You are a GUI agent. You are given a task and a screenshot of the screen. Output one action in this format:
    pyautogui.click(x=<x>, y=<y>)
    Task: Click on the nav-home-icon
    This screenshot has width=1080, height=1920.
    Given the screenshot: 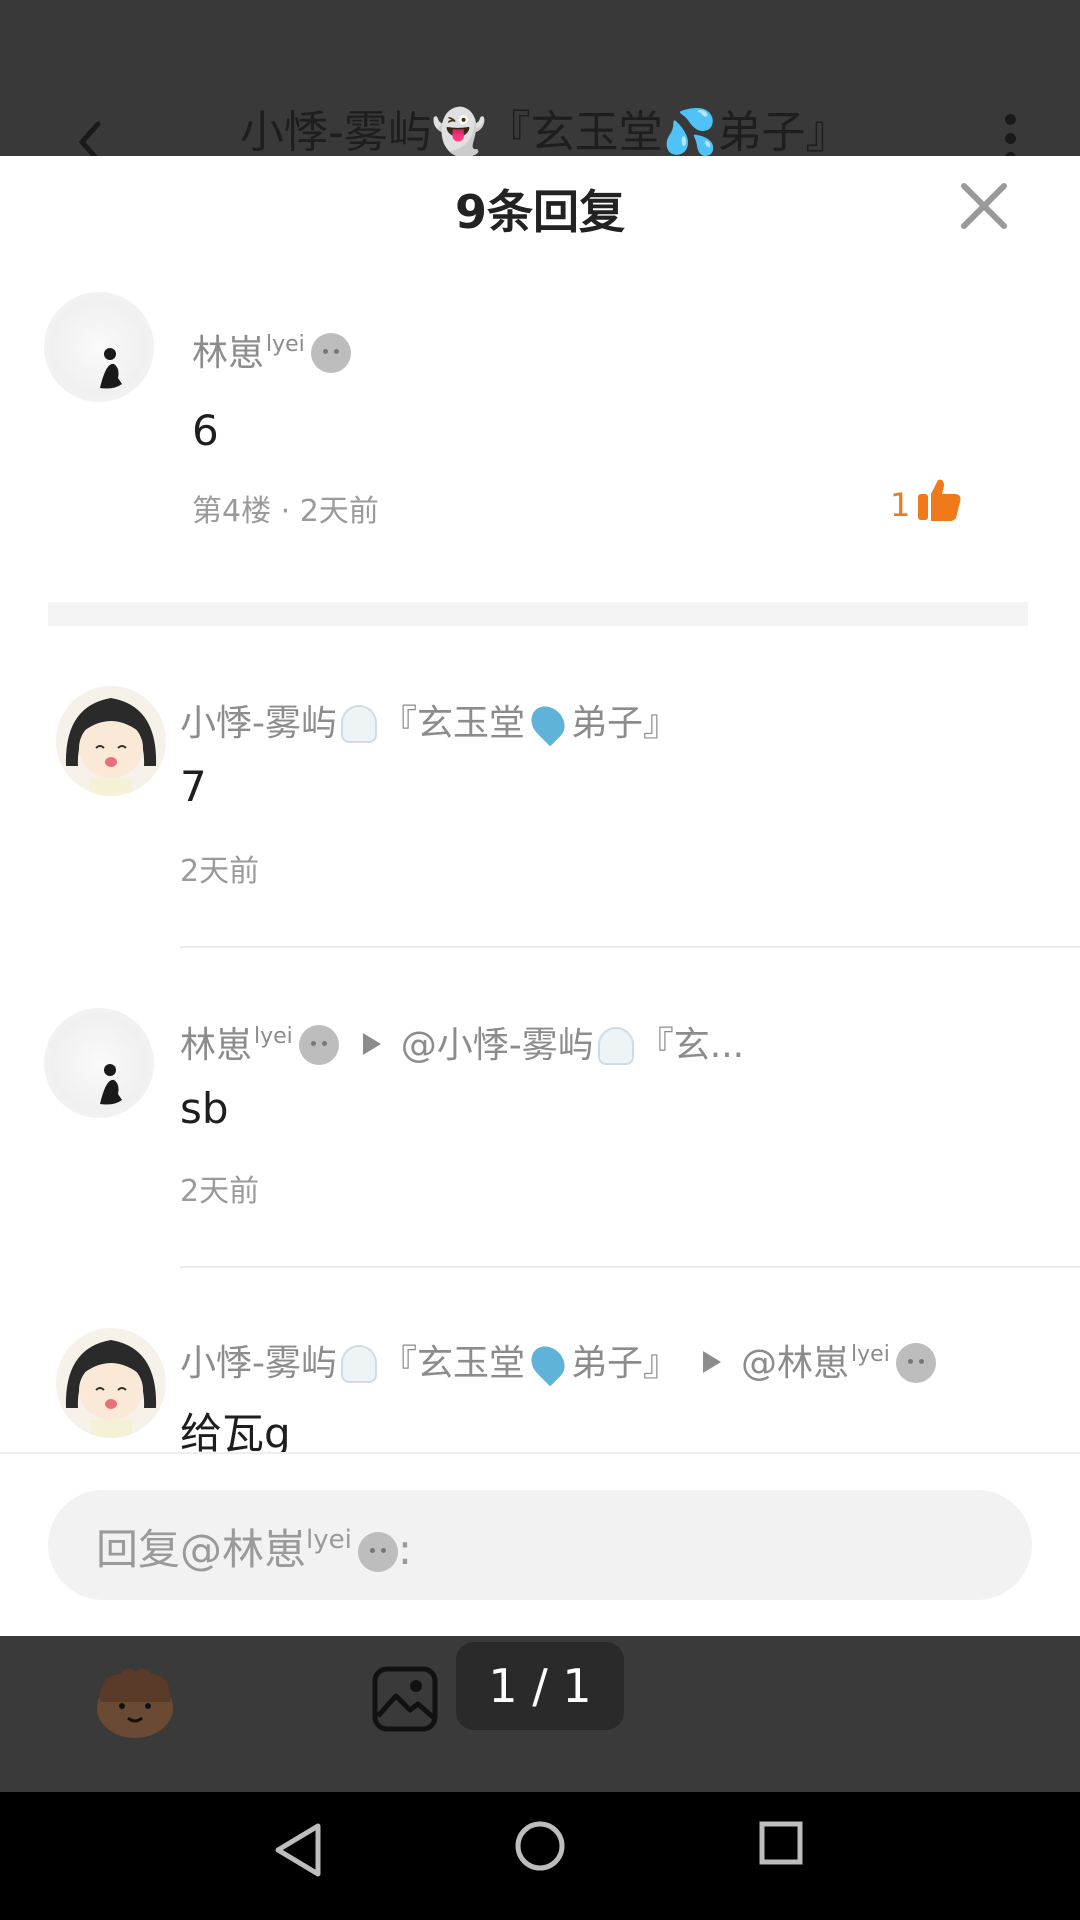 What is the action you would take?
    pyautogui.click(x=540, y=1846)
    